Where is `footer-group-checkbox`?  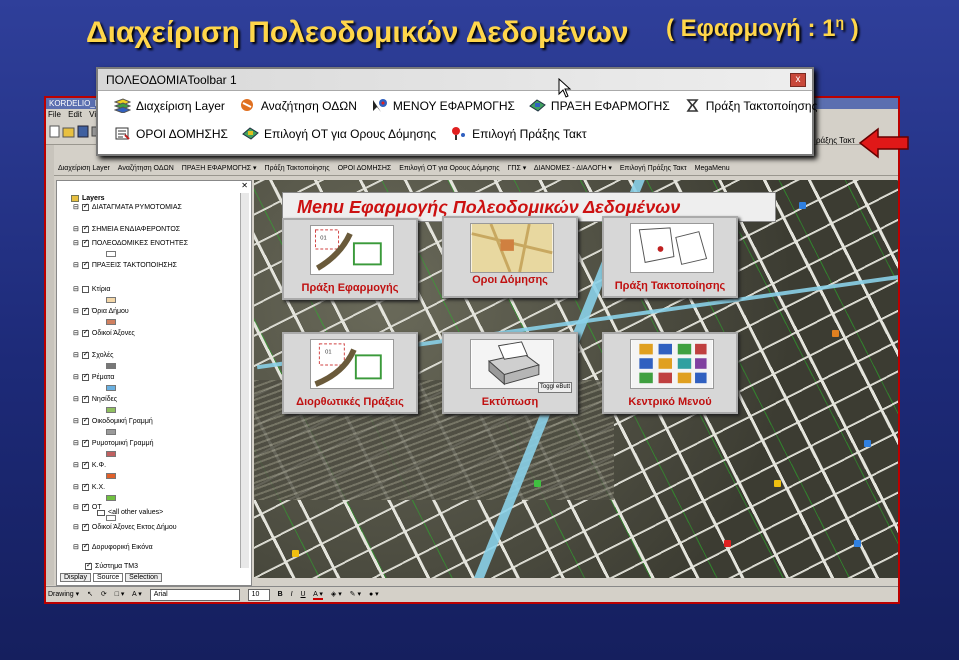 footer-group-checkbox is located at coordinates (88, 565).